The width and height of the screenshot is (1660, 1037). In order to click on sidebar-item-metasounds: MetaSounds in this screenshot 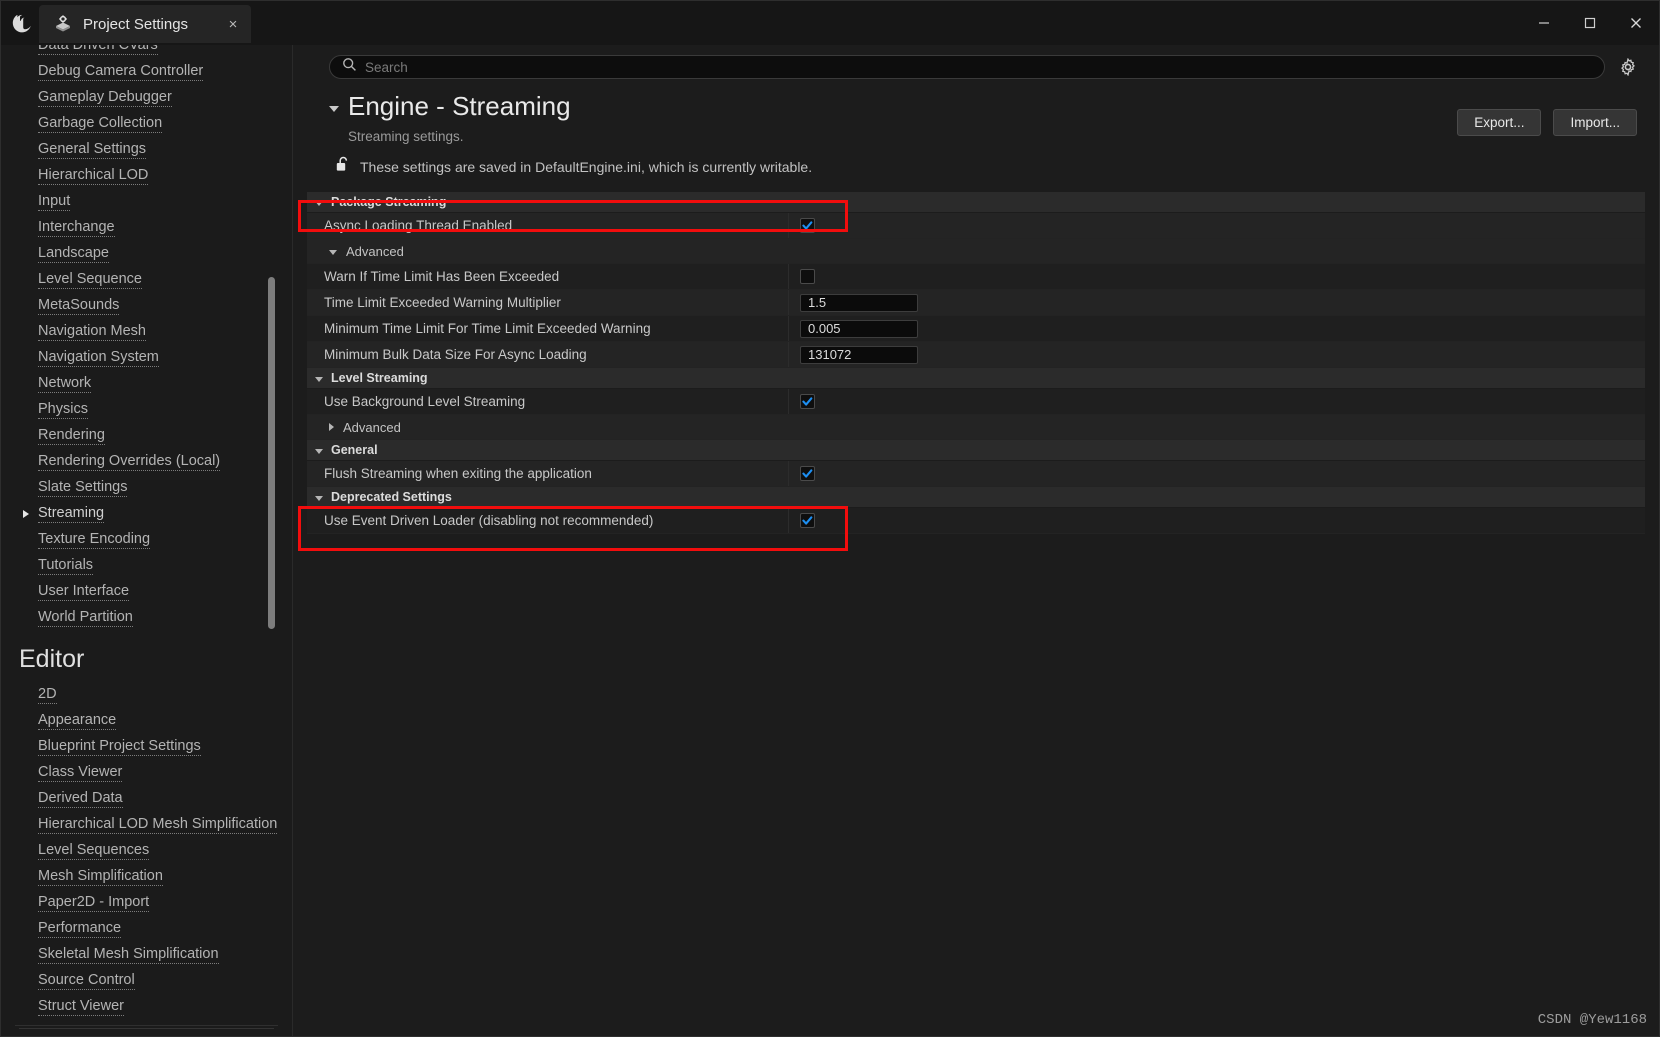, I will do `click(146, 306)`.